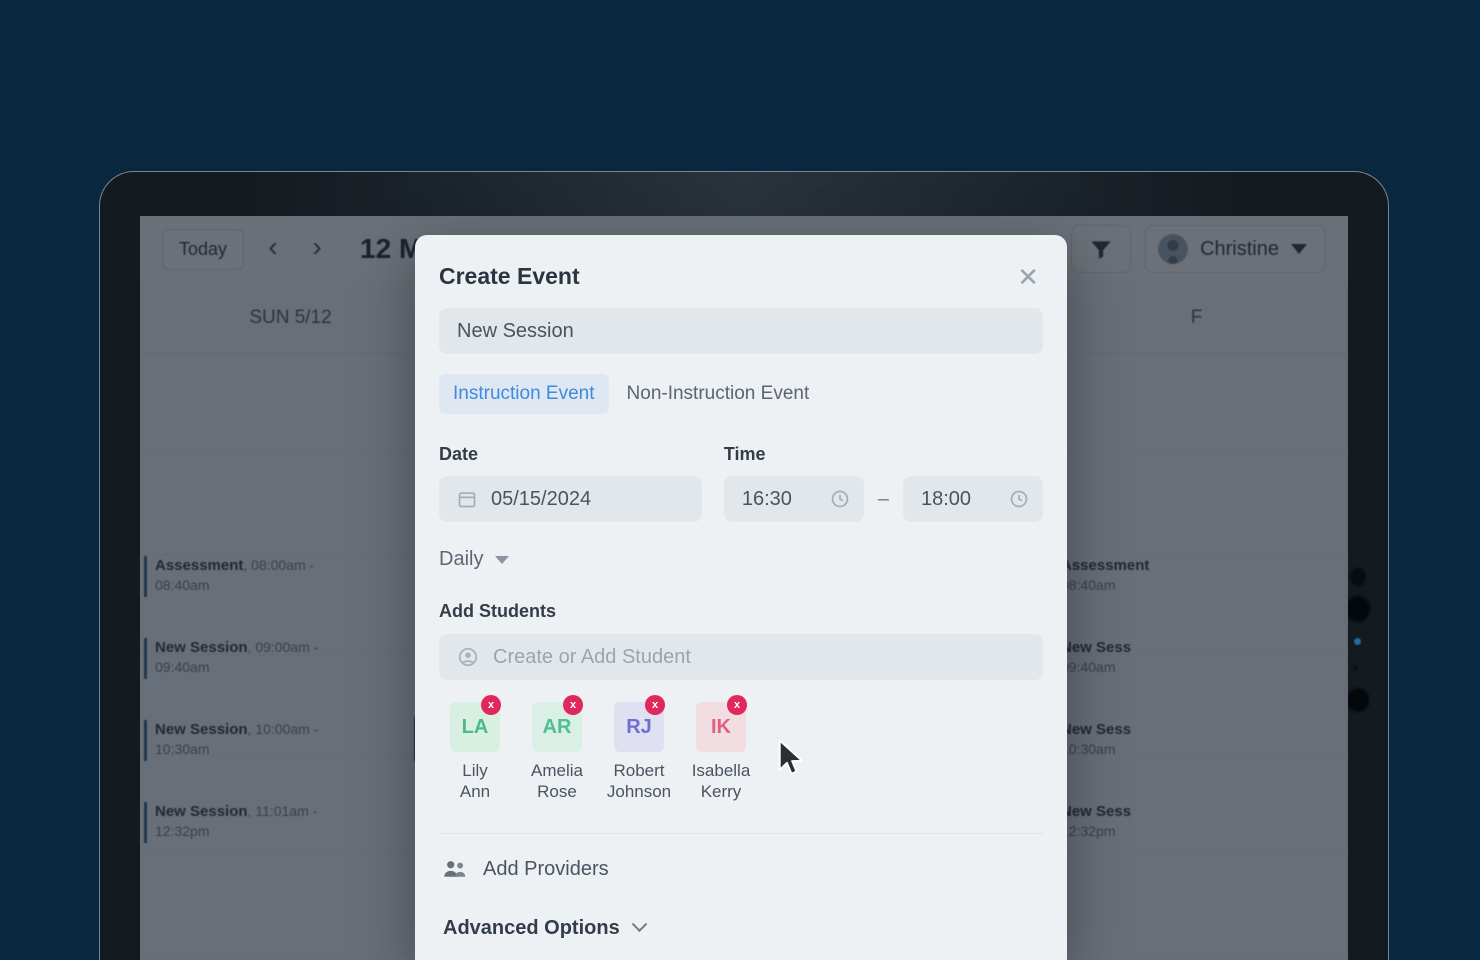 The image size is (1480, 960). Describe the element at coordinates (741, 910) in the screenshot. I see `advanced-options-toggle: Advanced Options` at that location.